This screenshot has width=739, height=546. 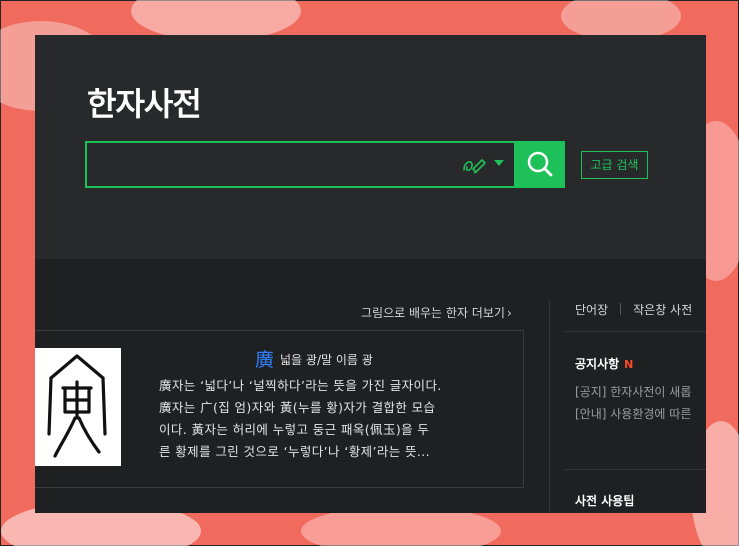 I want to click on tab-wordbook: 단어장, so click(x=591, y=310).